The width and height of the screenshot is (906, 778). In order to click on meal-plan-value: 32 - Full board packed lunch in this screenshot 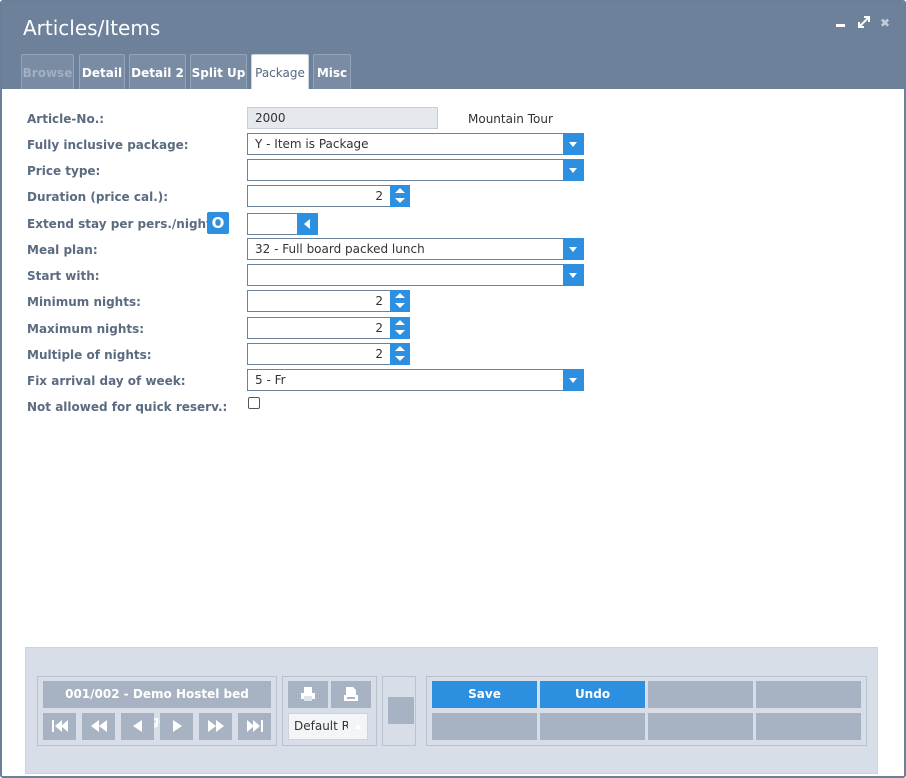, I will do `click(340, 249)`.